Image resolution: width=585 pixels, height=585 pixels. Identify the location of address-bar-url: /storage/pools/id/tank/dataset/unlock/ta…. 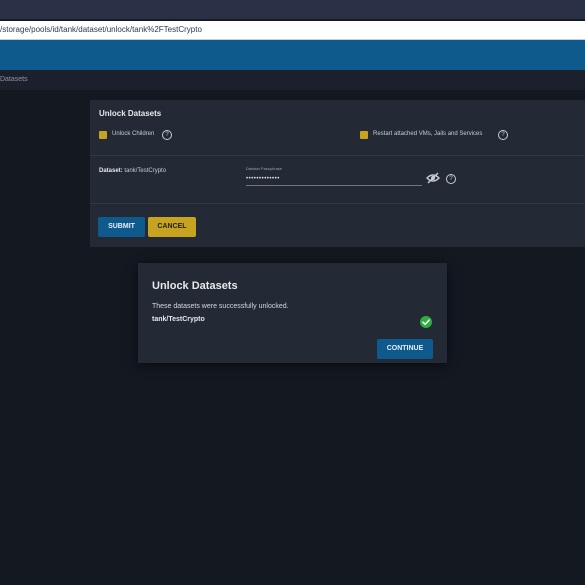
(101, 29).